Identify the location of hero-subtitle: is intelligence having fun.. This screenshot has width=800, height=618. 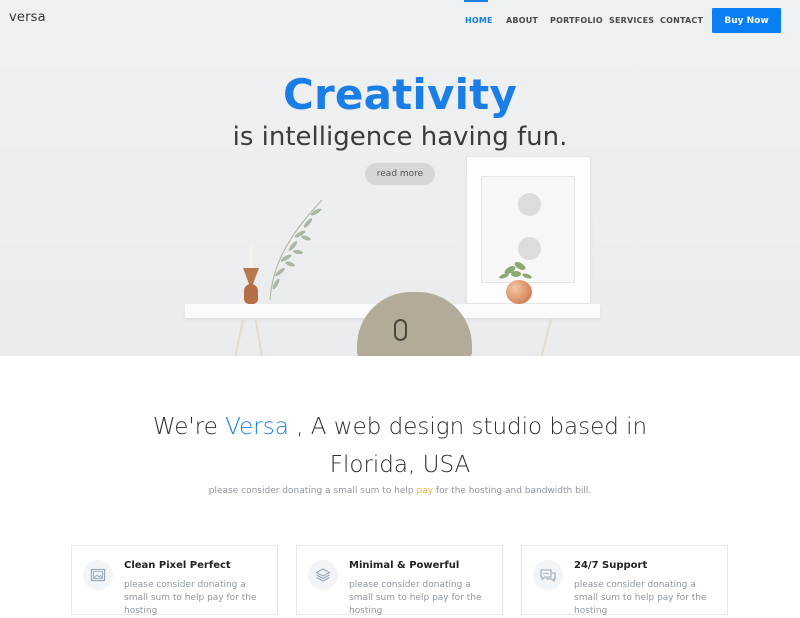
(400, 137).